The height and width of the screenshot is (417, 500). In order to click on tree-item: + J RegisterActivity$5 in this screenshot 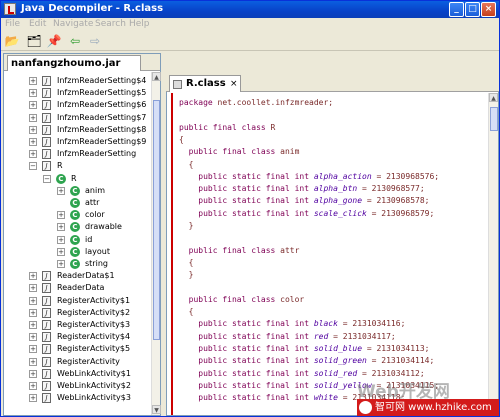, I will do `click(77, 349)`.